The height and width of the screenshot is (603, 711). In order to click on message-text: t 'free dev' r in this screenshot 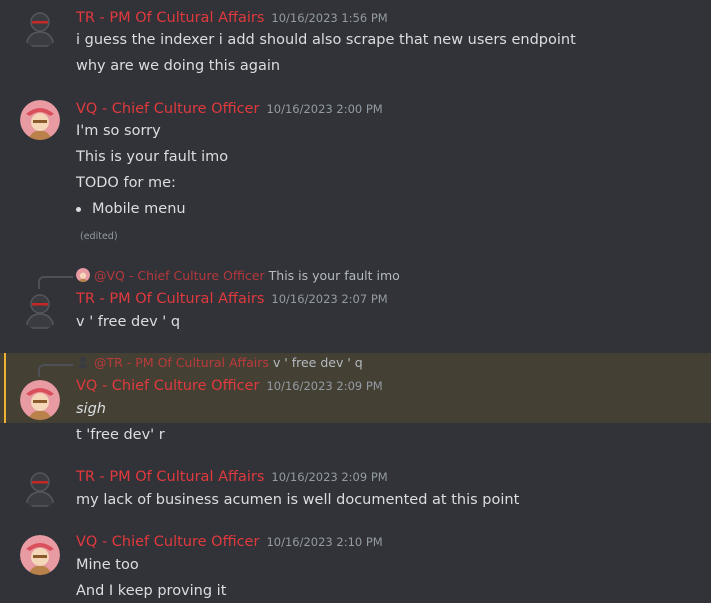, I will do `click(120, 435)`.